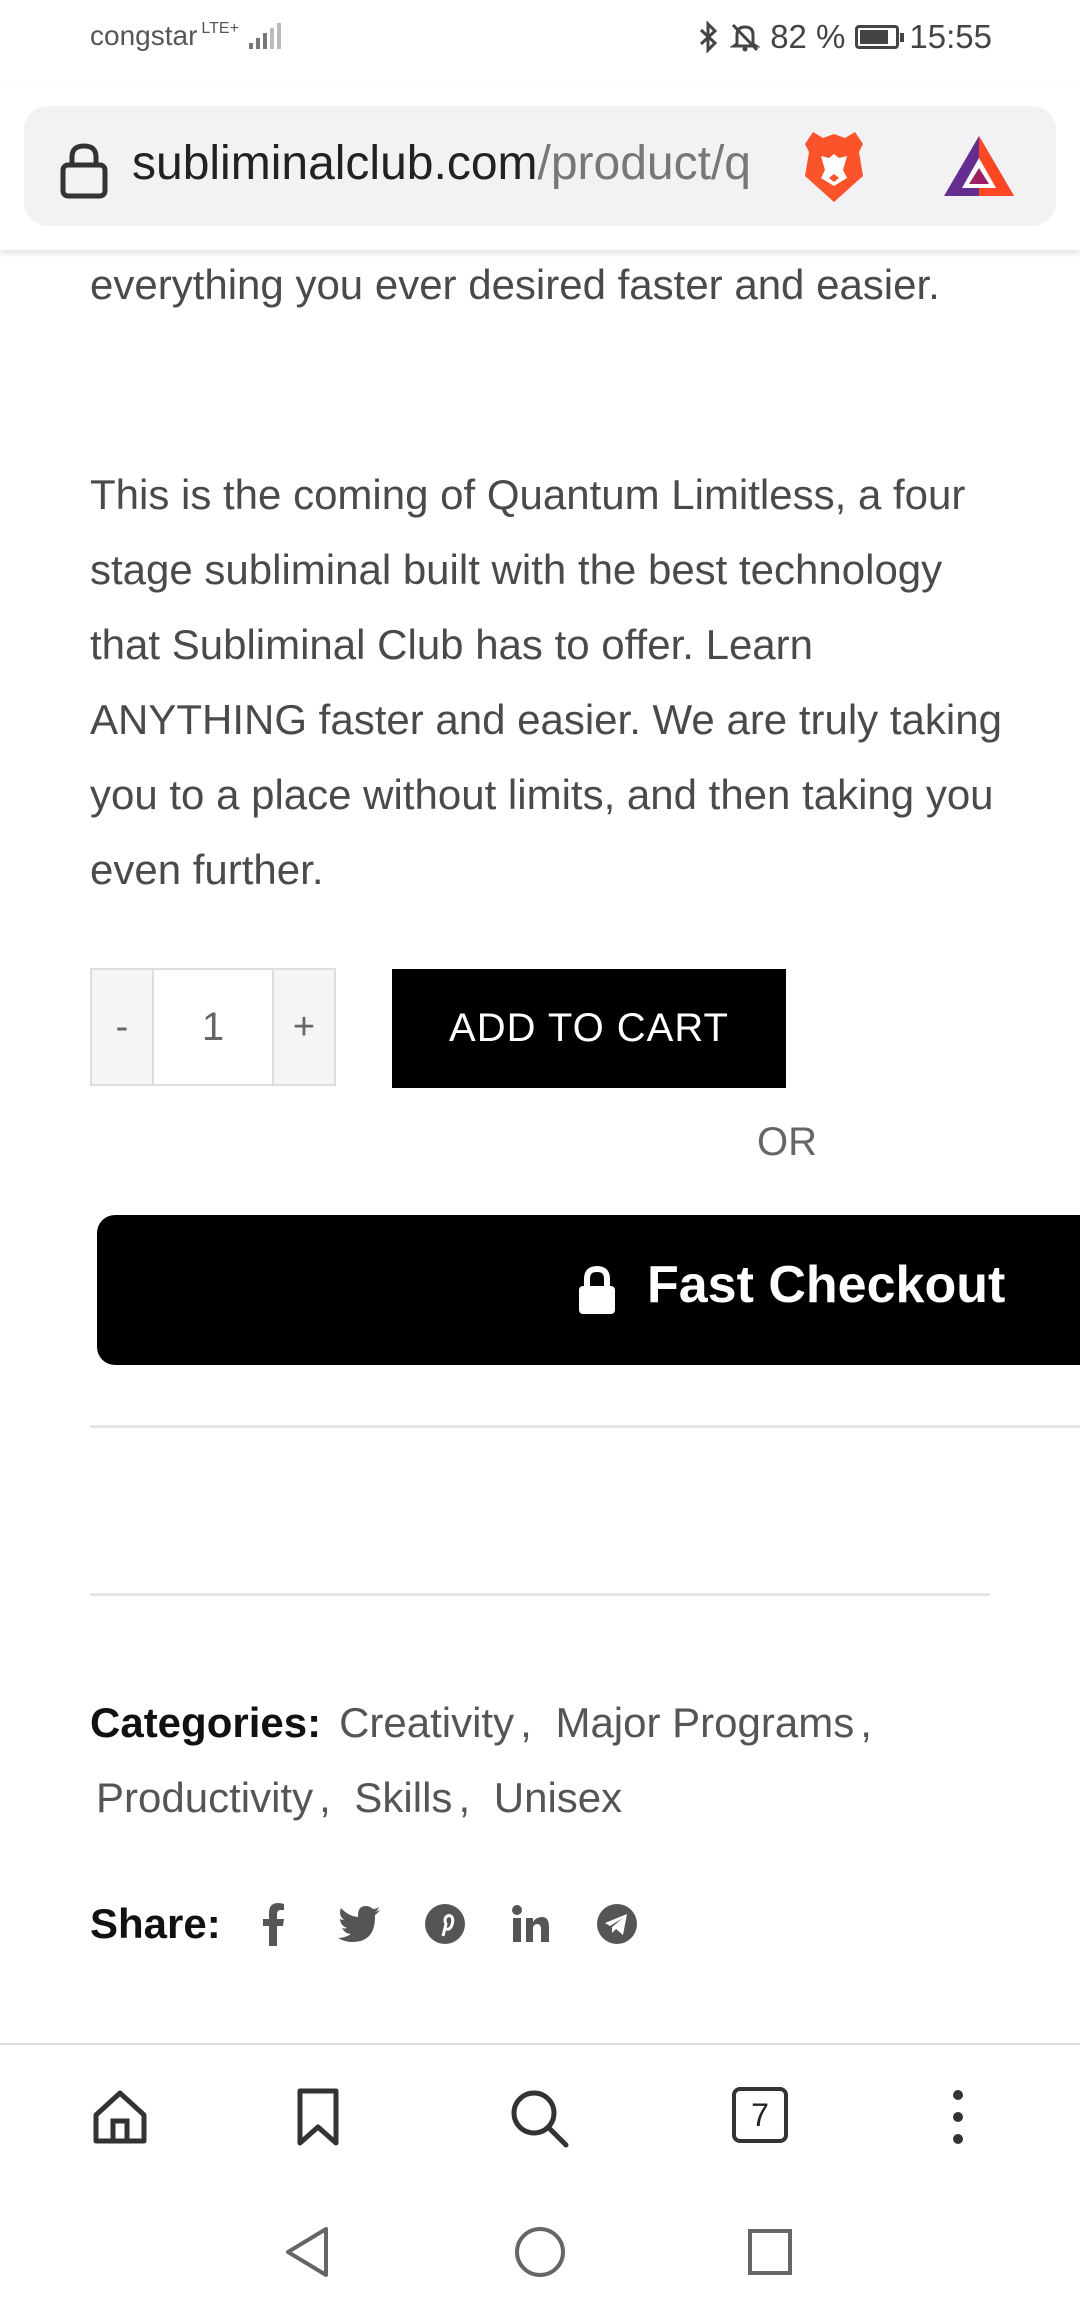 This screenshot has width=1080, height=2312. What do you see at coordinates (770, 2252) in the screenshot?
I see `recents-icon` at bounding box center [770, 2252].